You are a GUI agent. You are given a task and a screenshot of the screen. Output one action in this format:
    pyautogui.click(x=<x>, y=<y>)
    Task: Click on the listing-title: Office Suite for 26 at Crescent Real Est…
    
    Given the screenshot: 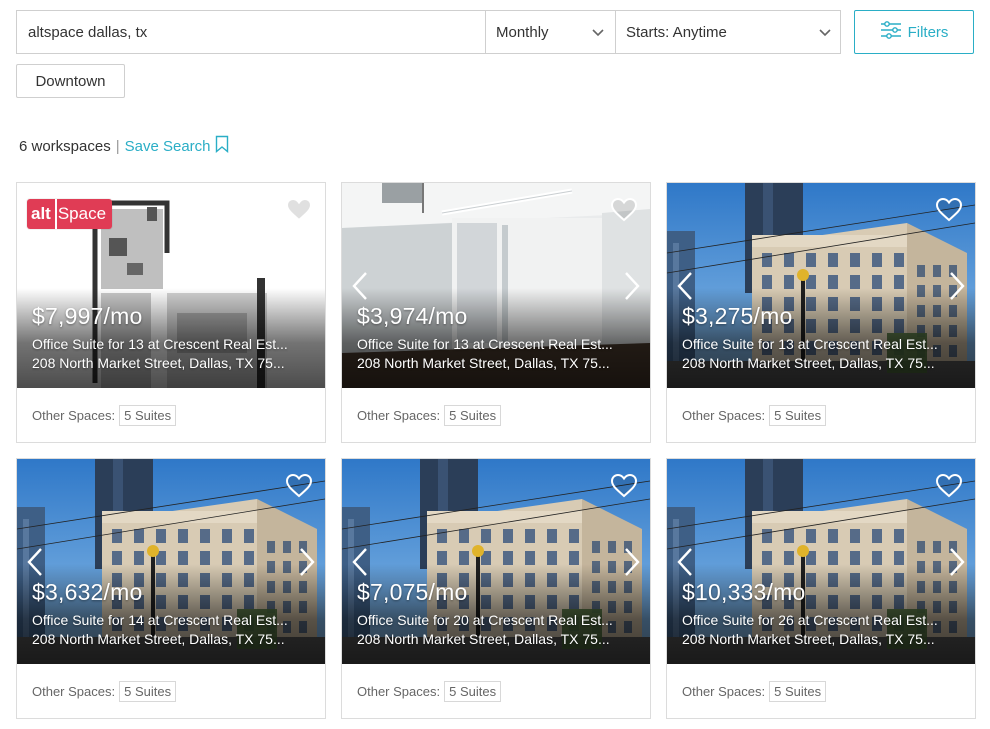 What is the action you would take?
    pyautogui.click(x=822, y=620)
    